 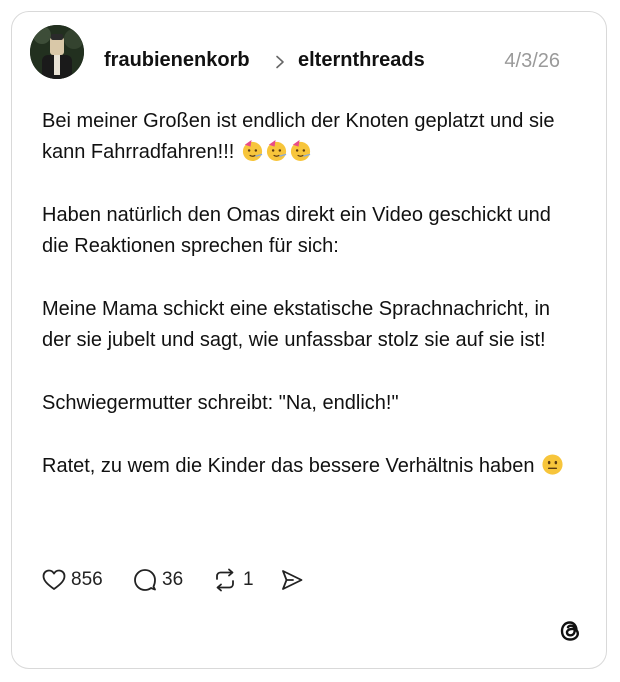 What do you see at coordinates (57, 52) in the screenshot?
I see `avatar` at bounding box center [57, 52].